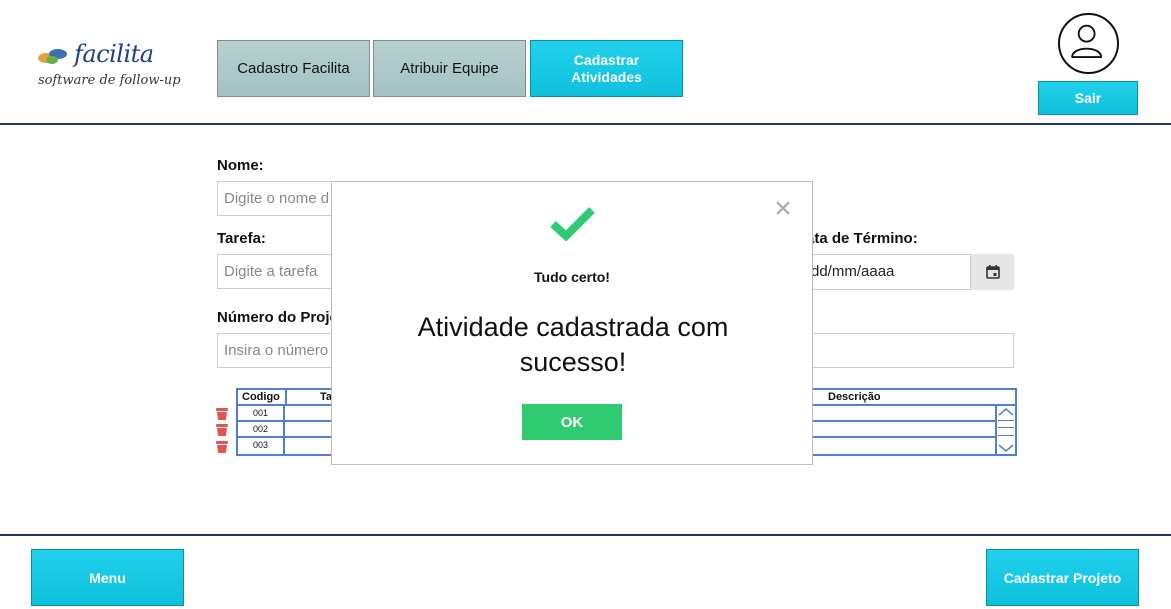 This screenshot has width=1171, height=609. What do you see at coordinates (241, 238) in the screenshot?
I see `tarefa-label: Tarefa:` at bounding box center [241, 238].